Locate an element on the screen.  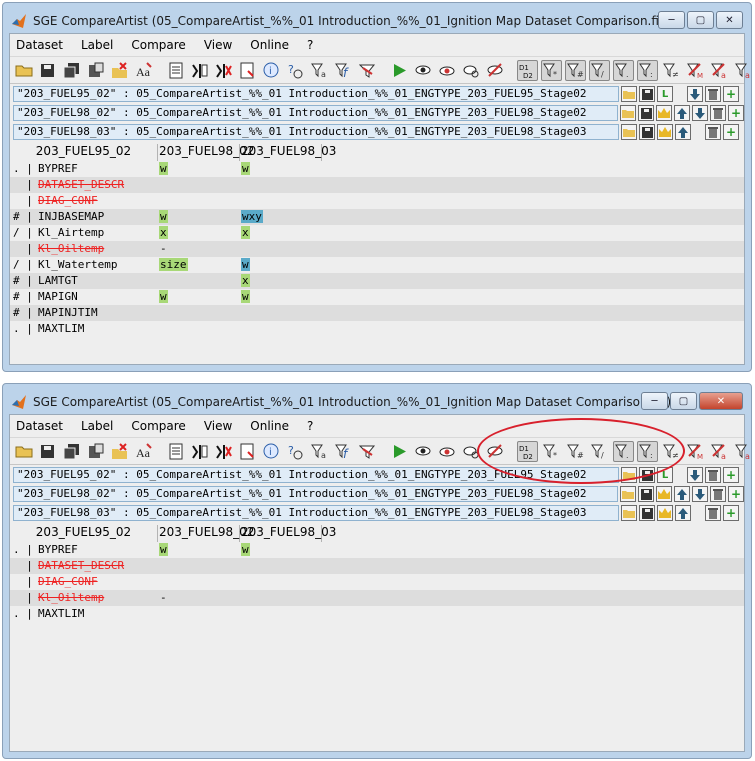
view-diff-button is located at coordinates (447, 451).